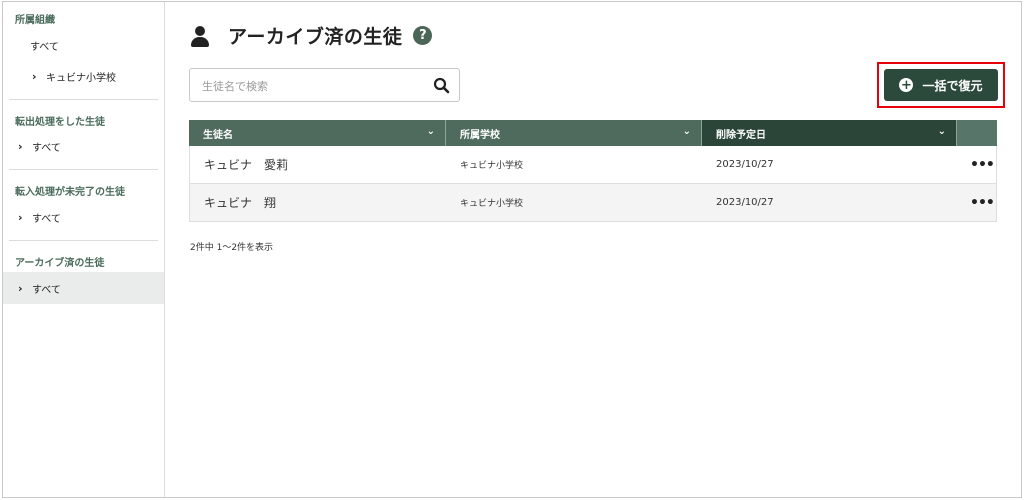 The image size is (1024, 500). I want to click on search-icon, so click(441, 85).